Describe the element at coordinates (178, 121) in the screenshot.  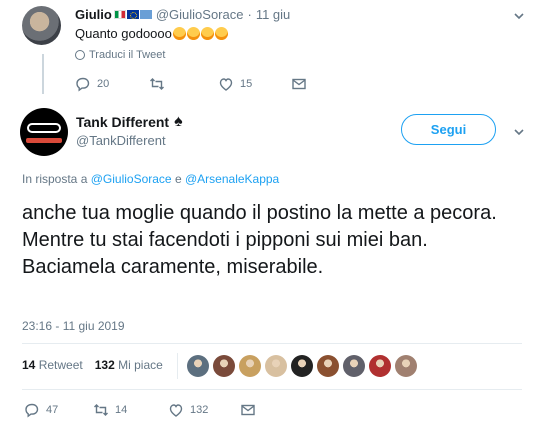
I see `spade-symbol: ♠` at that location.